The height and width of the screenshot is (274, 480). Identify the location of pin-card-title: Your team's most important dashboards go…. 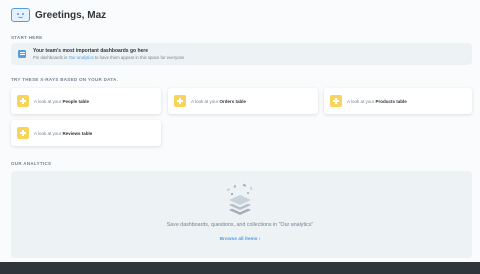
(91, 51).